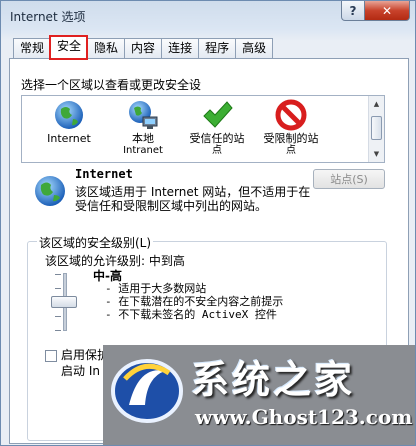  I want to click on protected-mode-label-line2: 启动 In, so click(80, 371).